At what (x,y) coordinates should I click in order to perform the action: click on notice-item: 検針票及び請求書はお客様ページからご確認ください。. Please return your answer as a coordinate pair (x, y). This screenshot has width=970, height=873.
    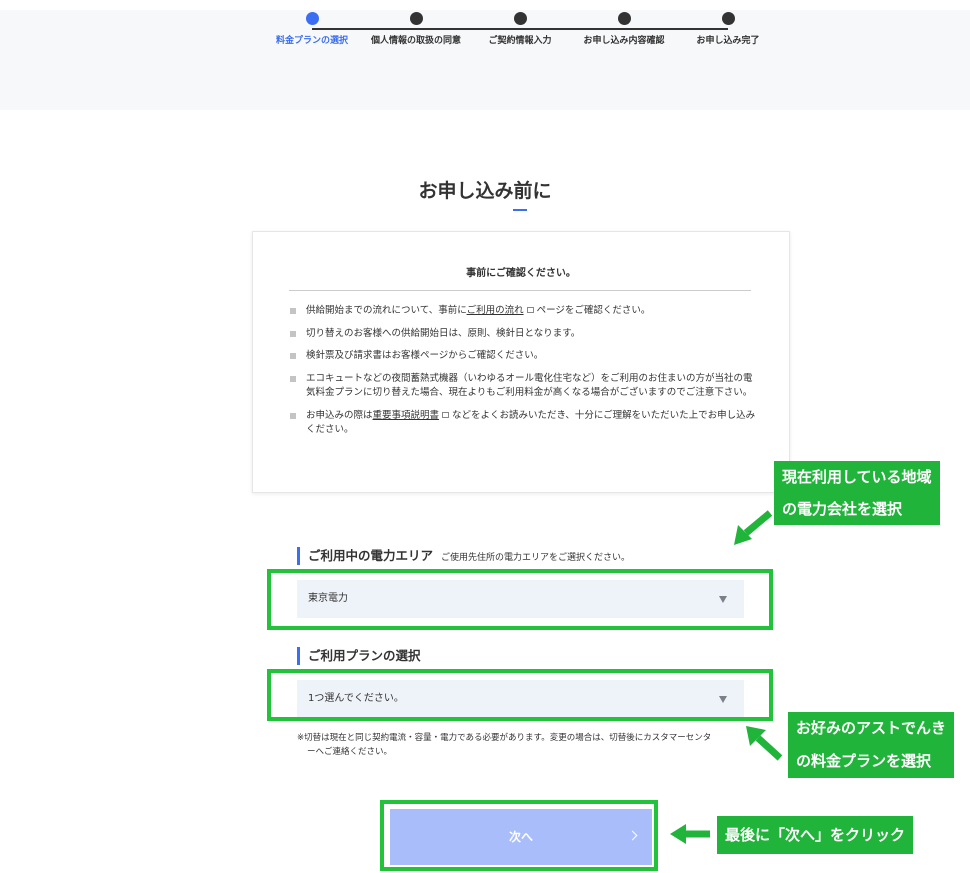
    Looking at the image, I should click on (524, 356).